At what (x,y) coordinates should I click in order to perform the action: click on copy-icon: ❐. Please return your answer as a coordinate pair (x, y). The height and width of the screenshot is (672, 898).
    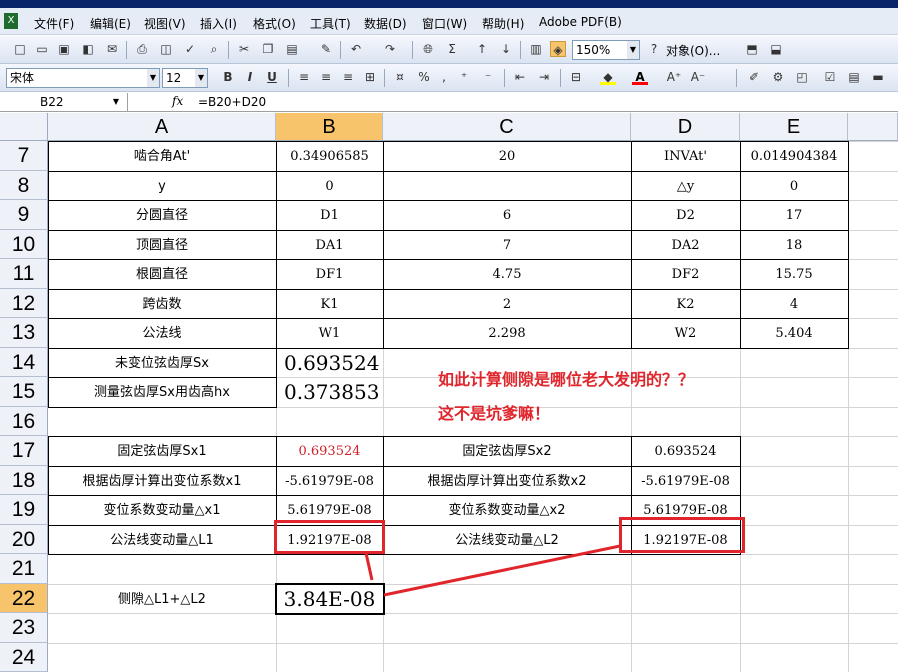
    Looking at the image, I should click on (268, 49).